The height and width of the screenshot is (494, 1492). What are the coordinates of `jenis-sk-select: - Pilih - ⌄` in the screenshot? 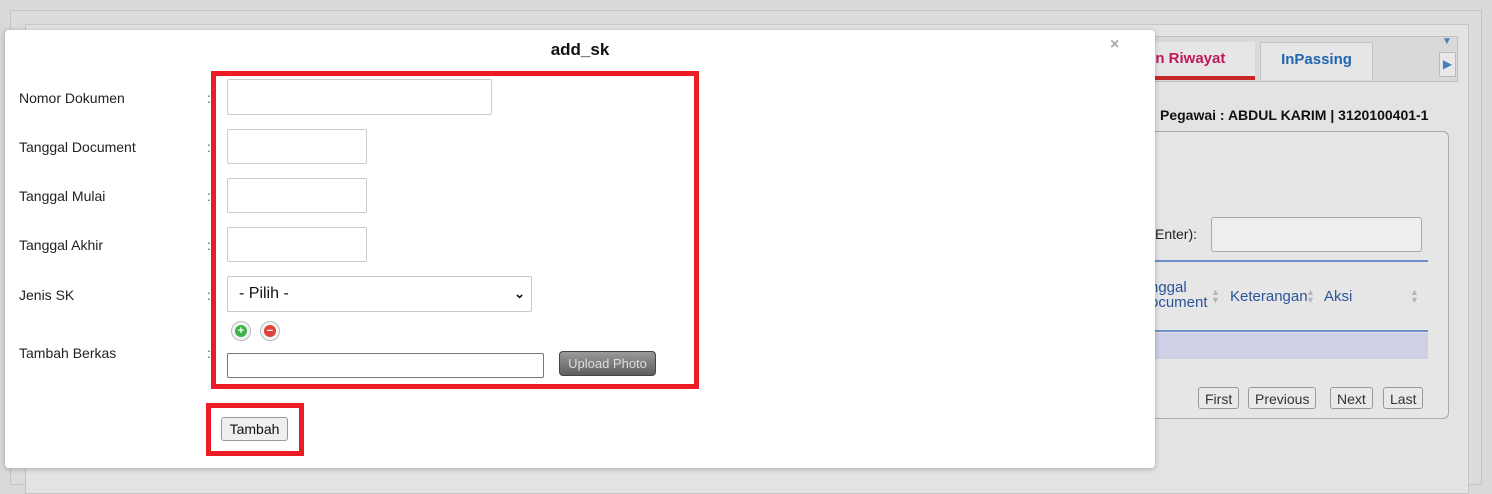 It's located at (379, 294).